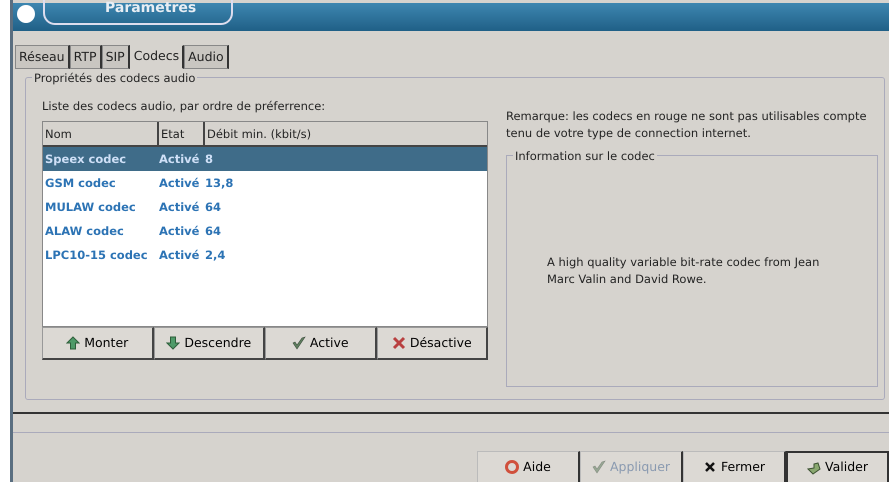 The image size is (889, 482). Describe the element at coordinates (90, 207) in the screenshot. I see `table-cell-text: MULAW codec` at that location.